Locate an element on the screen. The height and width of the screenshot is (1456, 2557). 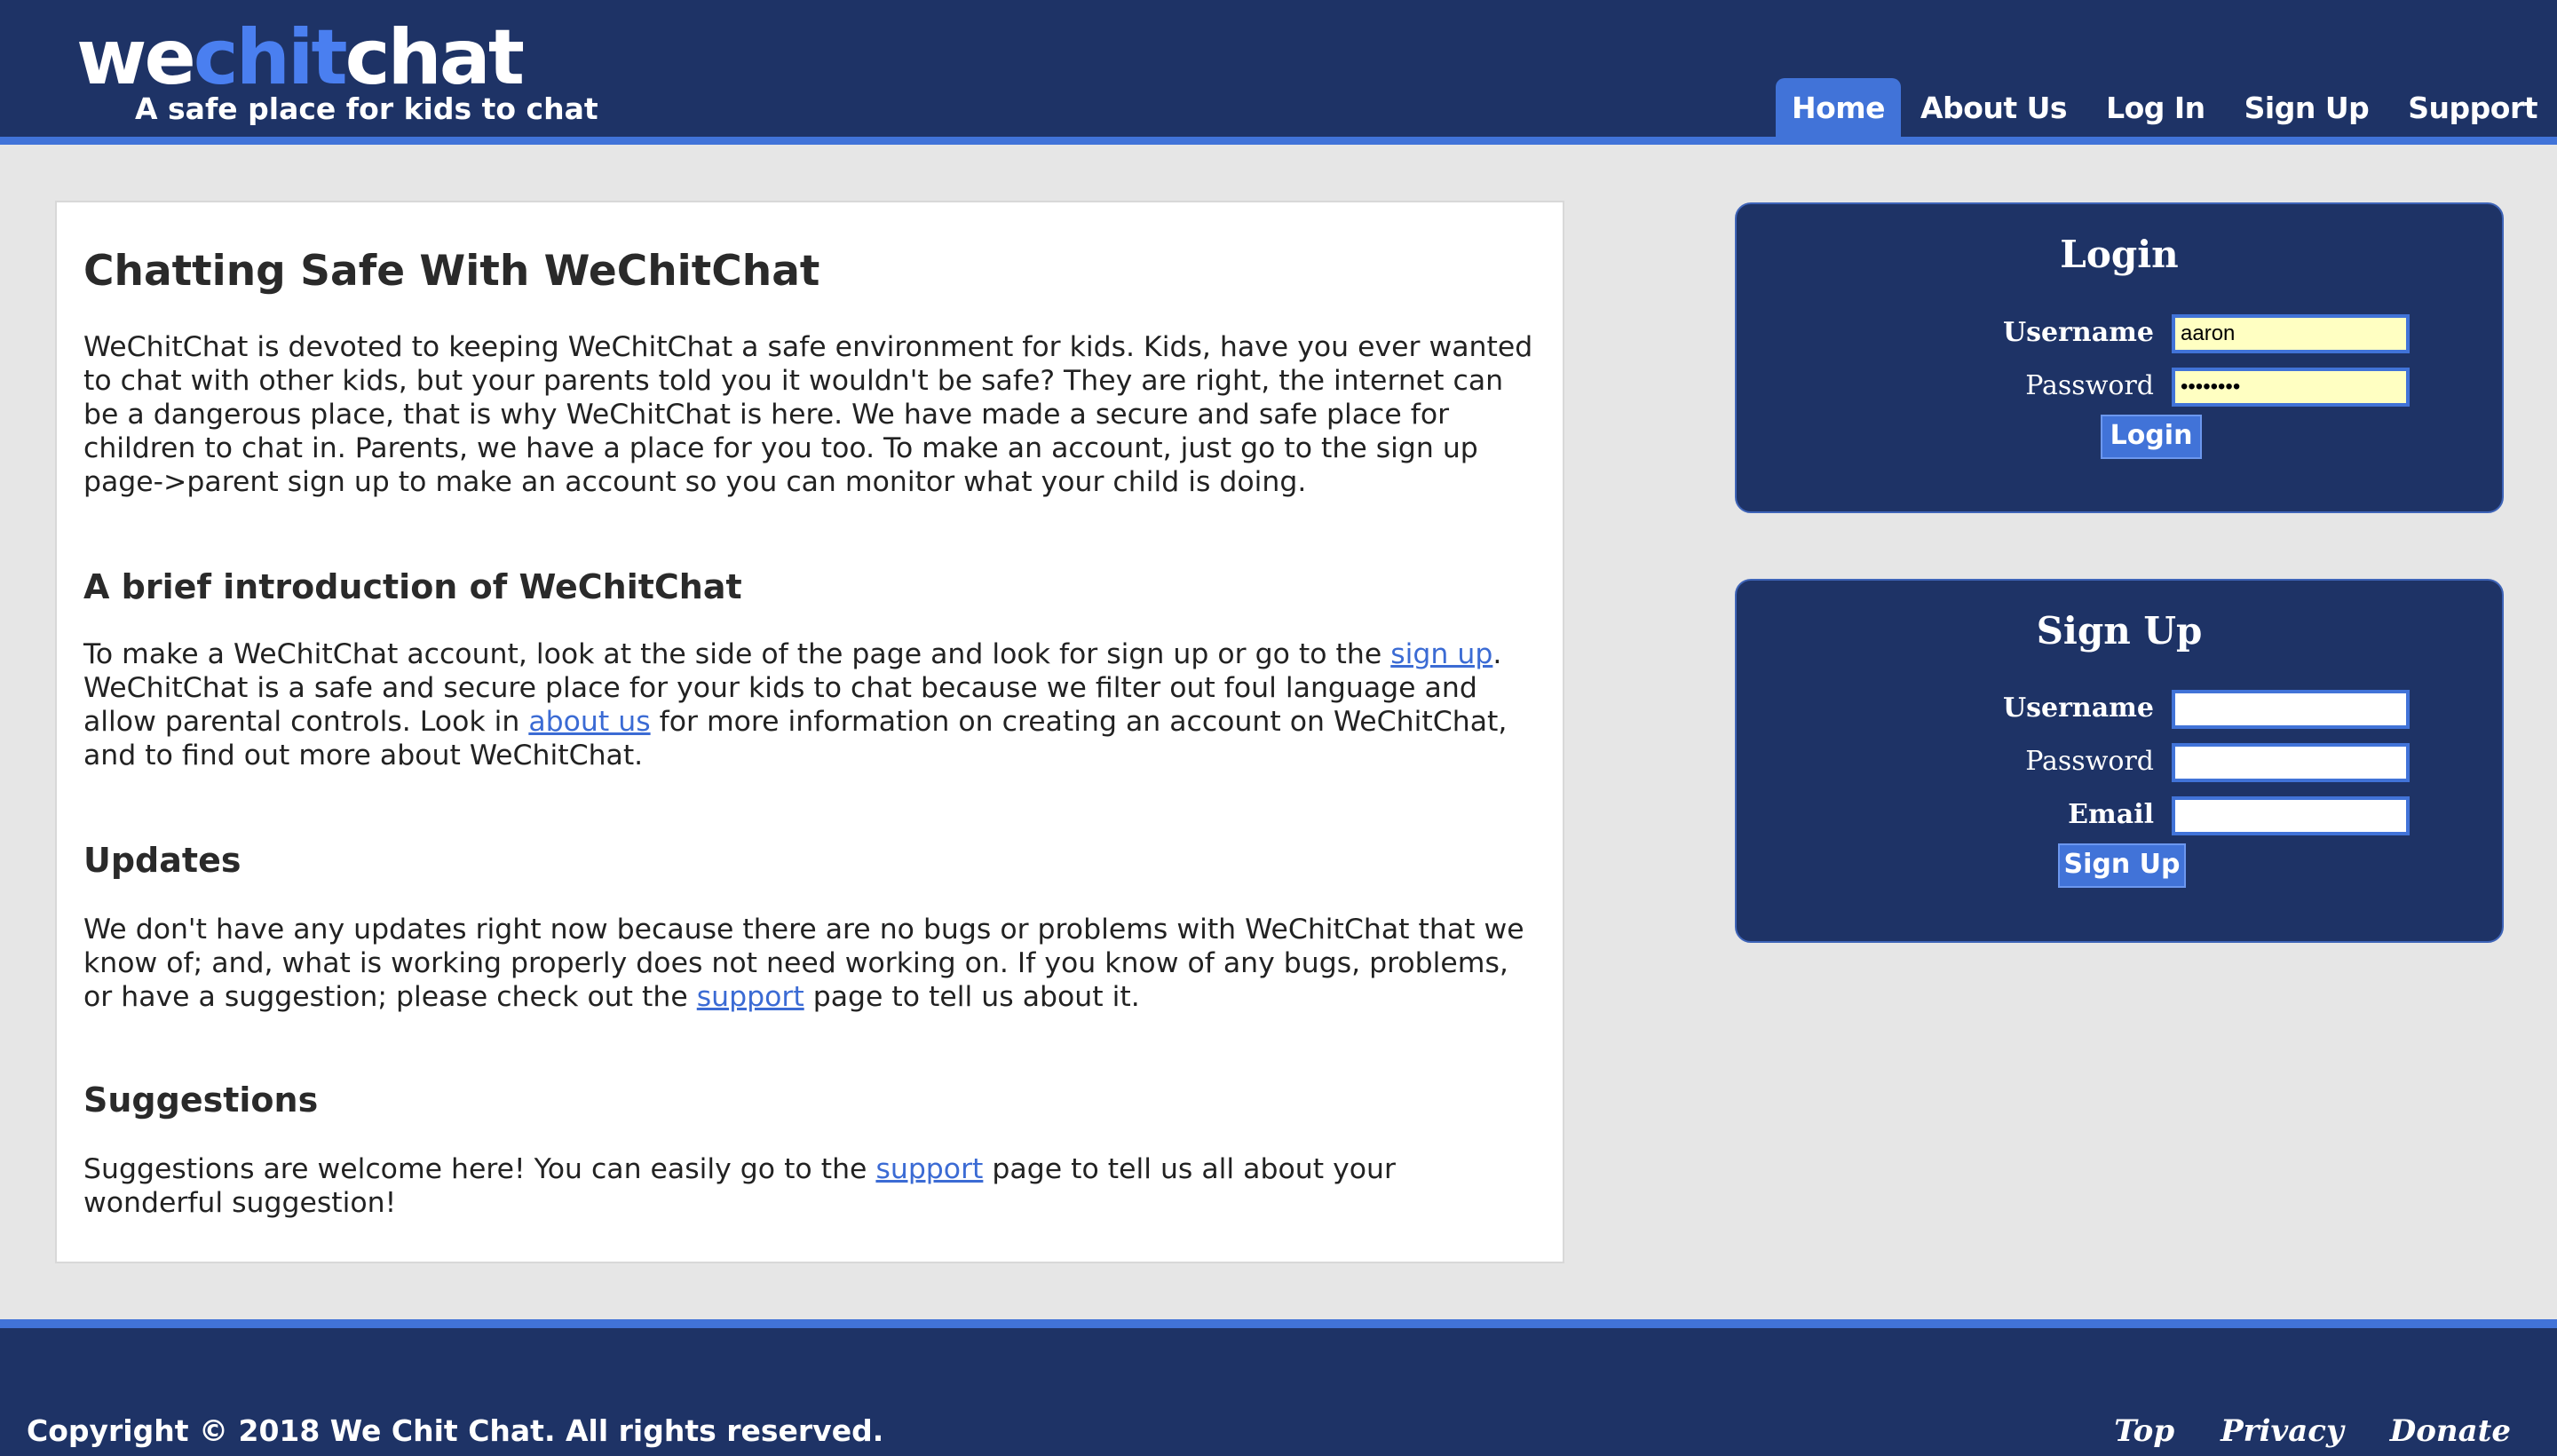
footer-link-donate: Donate is located at coordinates (2450, 1431).